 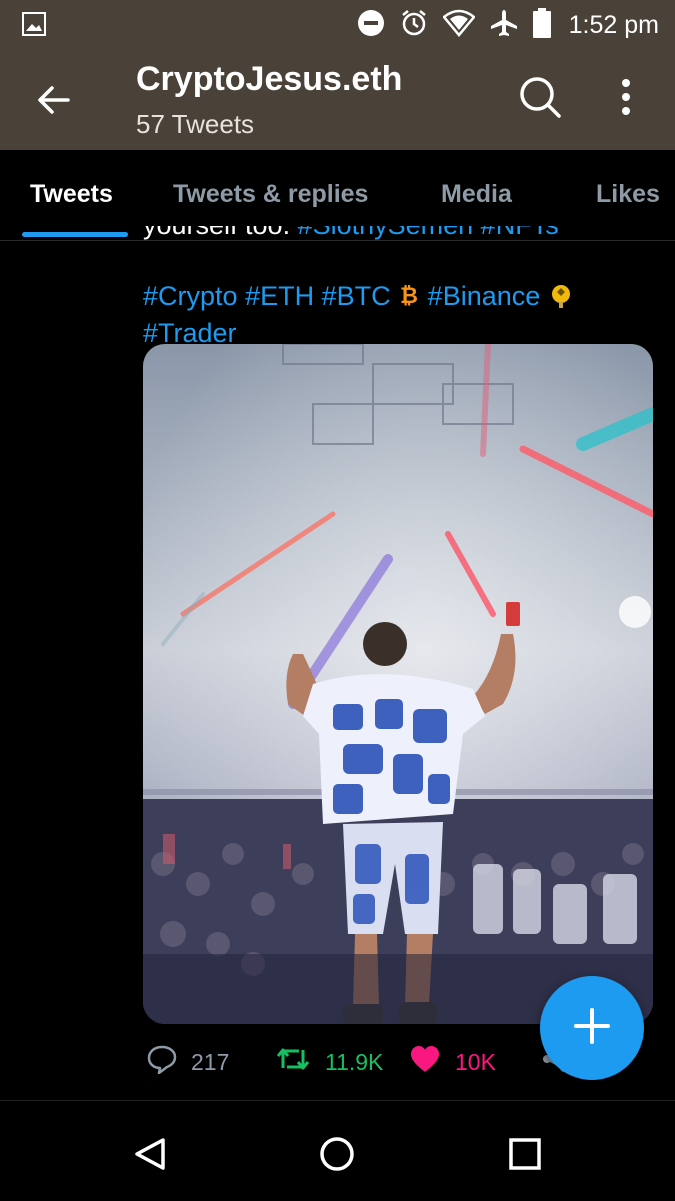 I want to click on search-icon, so click(x=540, y=97).